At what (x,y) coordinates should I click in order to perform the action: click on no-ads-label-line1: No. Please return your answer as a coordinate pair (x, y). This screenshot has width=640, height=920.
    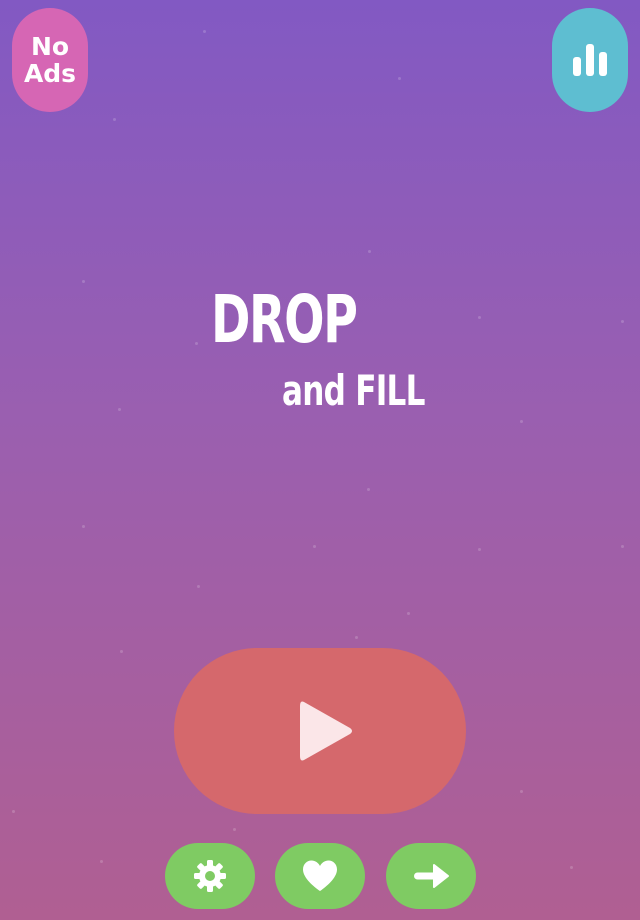
    Looking at the image, I should click on (50, 46).